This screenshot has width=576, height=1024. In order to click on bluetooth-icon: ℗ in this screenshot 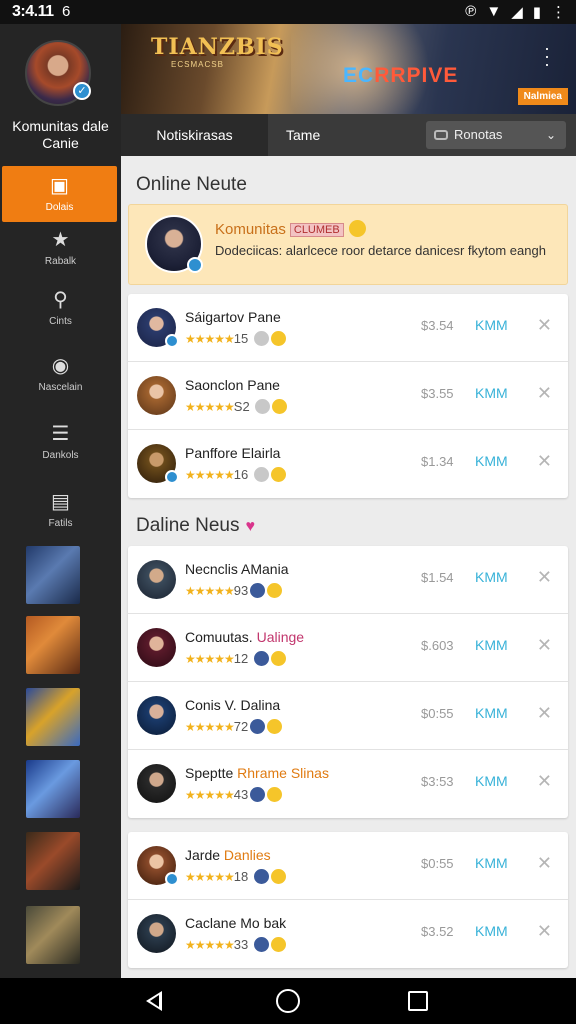, I will do `click(471, 11)`.